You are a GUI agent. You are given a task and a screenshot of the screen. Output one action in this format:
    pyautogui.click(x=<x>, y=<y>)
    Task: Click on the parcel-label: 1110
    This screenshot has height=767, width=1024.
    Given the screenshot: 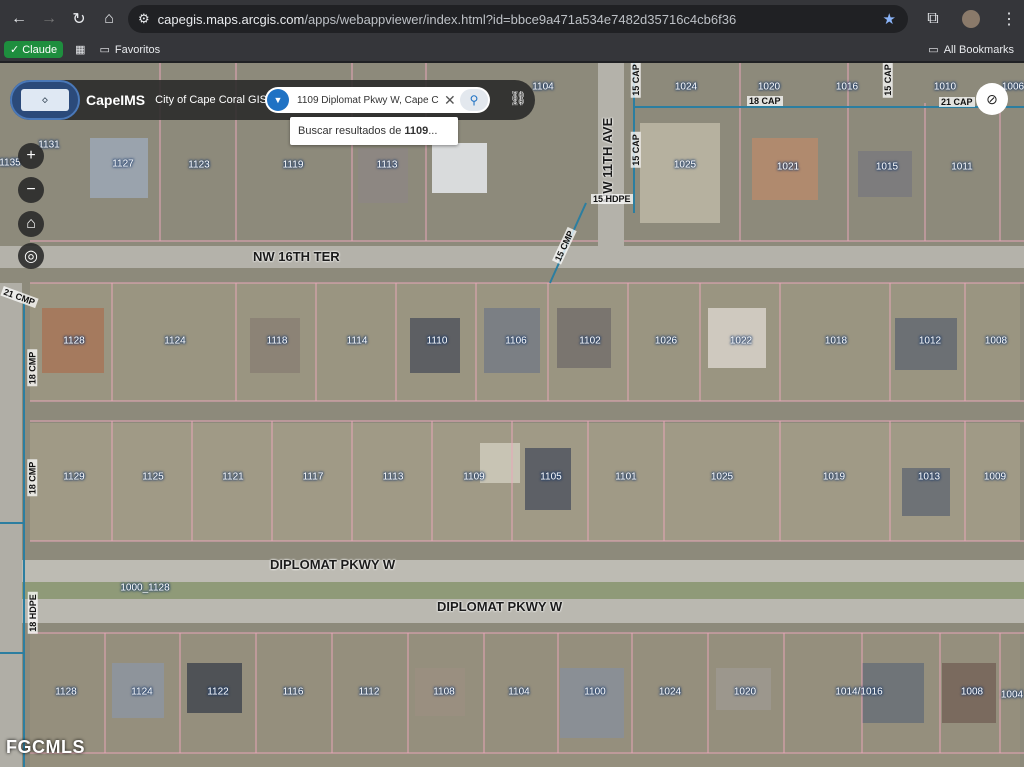 What is the action you would take?
    pyautogui.click(x=437, y=341)
    